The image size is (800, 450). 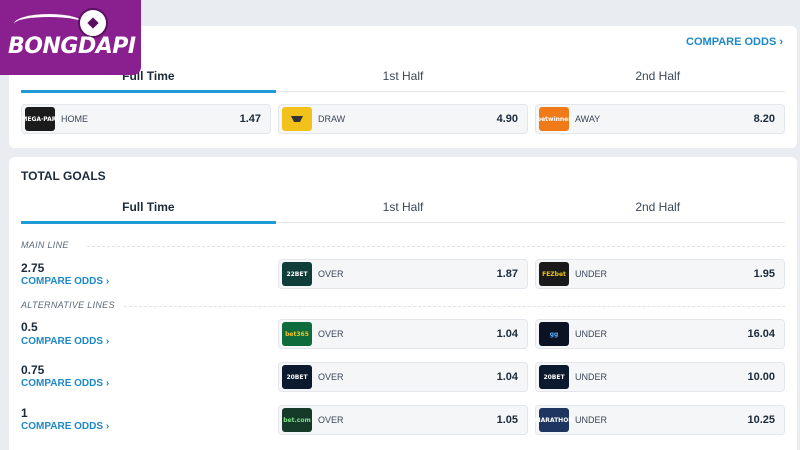 I want to click on odds-away: betwinner AWAY 8.20, so click(x=660, y=119).